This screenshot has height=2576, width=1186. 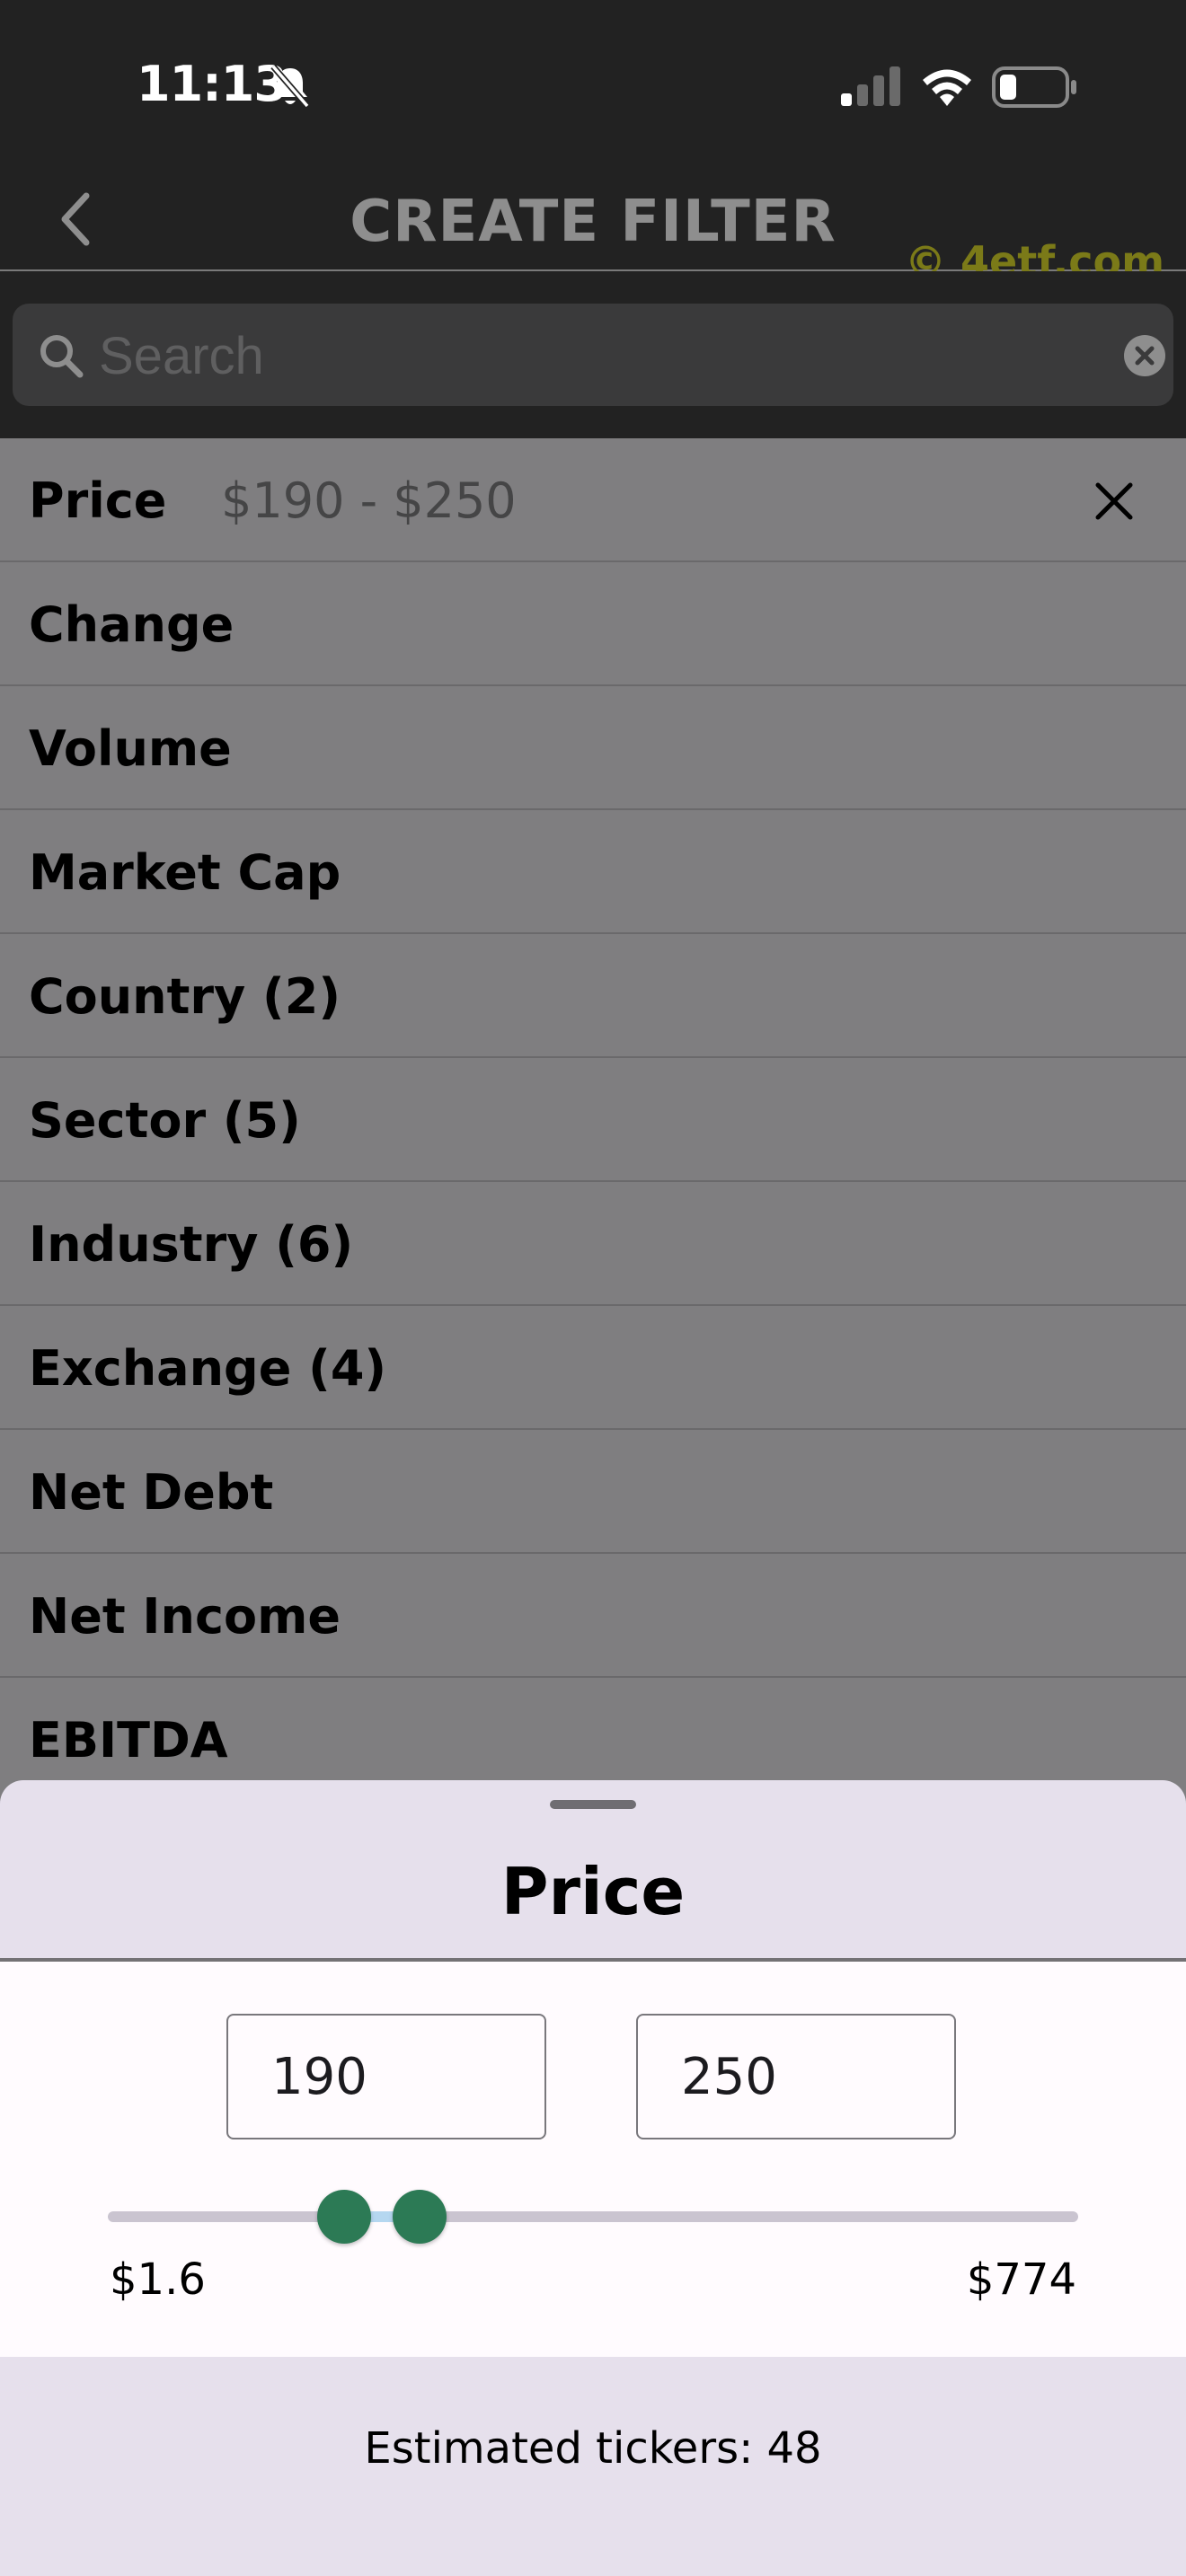 What do you see at coordinates (593, 1729) in the screenshot?
I see `filter-row-ebitda: EBITDA` at bounding box center [593, 1729].